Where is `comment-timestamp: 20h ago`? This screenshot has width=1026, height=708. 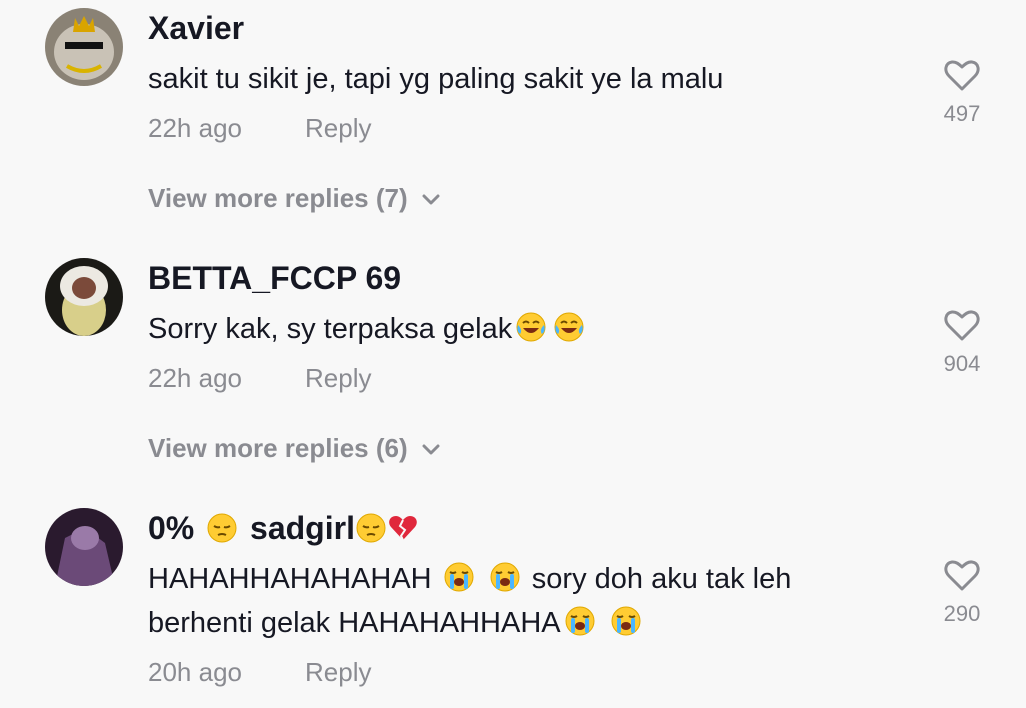 comment-timestamp: 20h ago is located at coordinates (195, 672).